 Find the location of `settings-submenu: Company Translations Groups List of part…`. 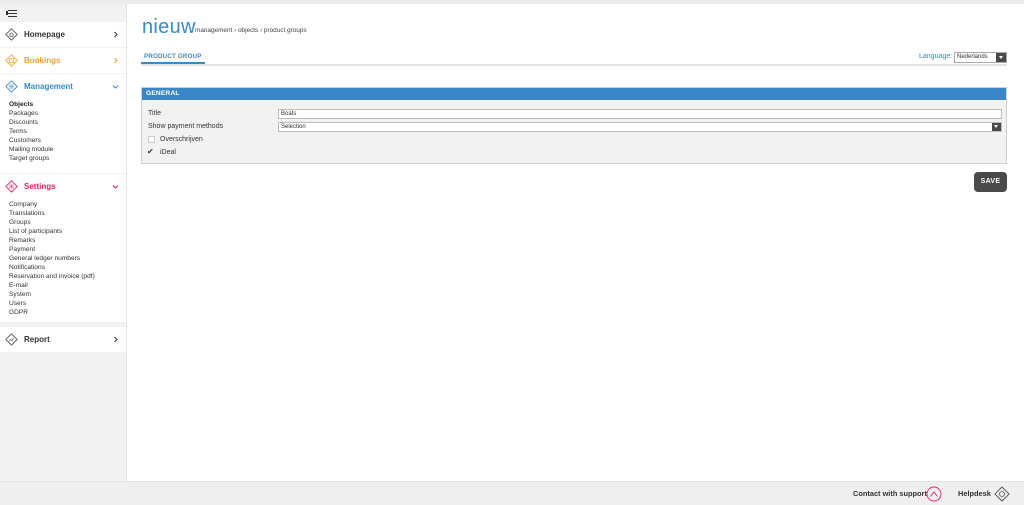

settings-submenu: Company Translations Groups List of part… is located at coordinates (63, 260).